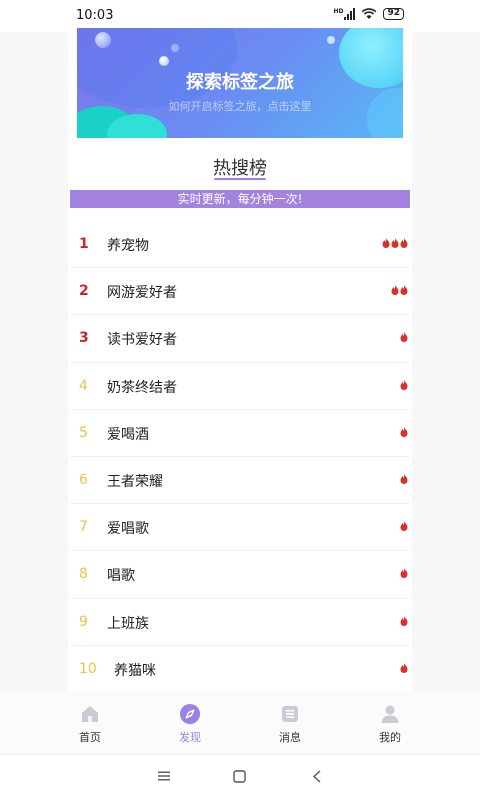  Describe the element at coordinates (240, 433) in the screenshot. I see `rank-row: 5 爱喝酒` at that location.